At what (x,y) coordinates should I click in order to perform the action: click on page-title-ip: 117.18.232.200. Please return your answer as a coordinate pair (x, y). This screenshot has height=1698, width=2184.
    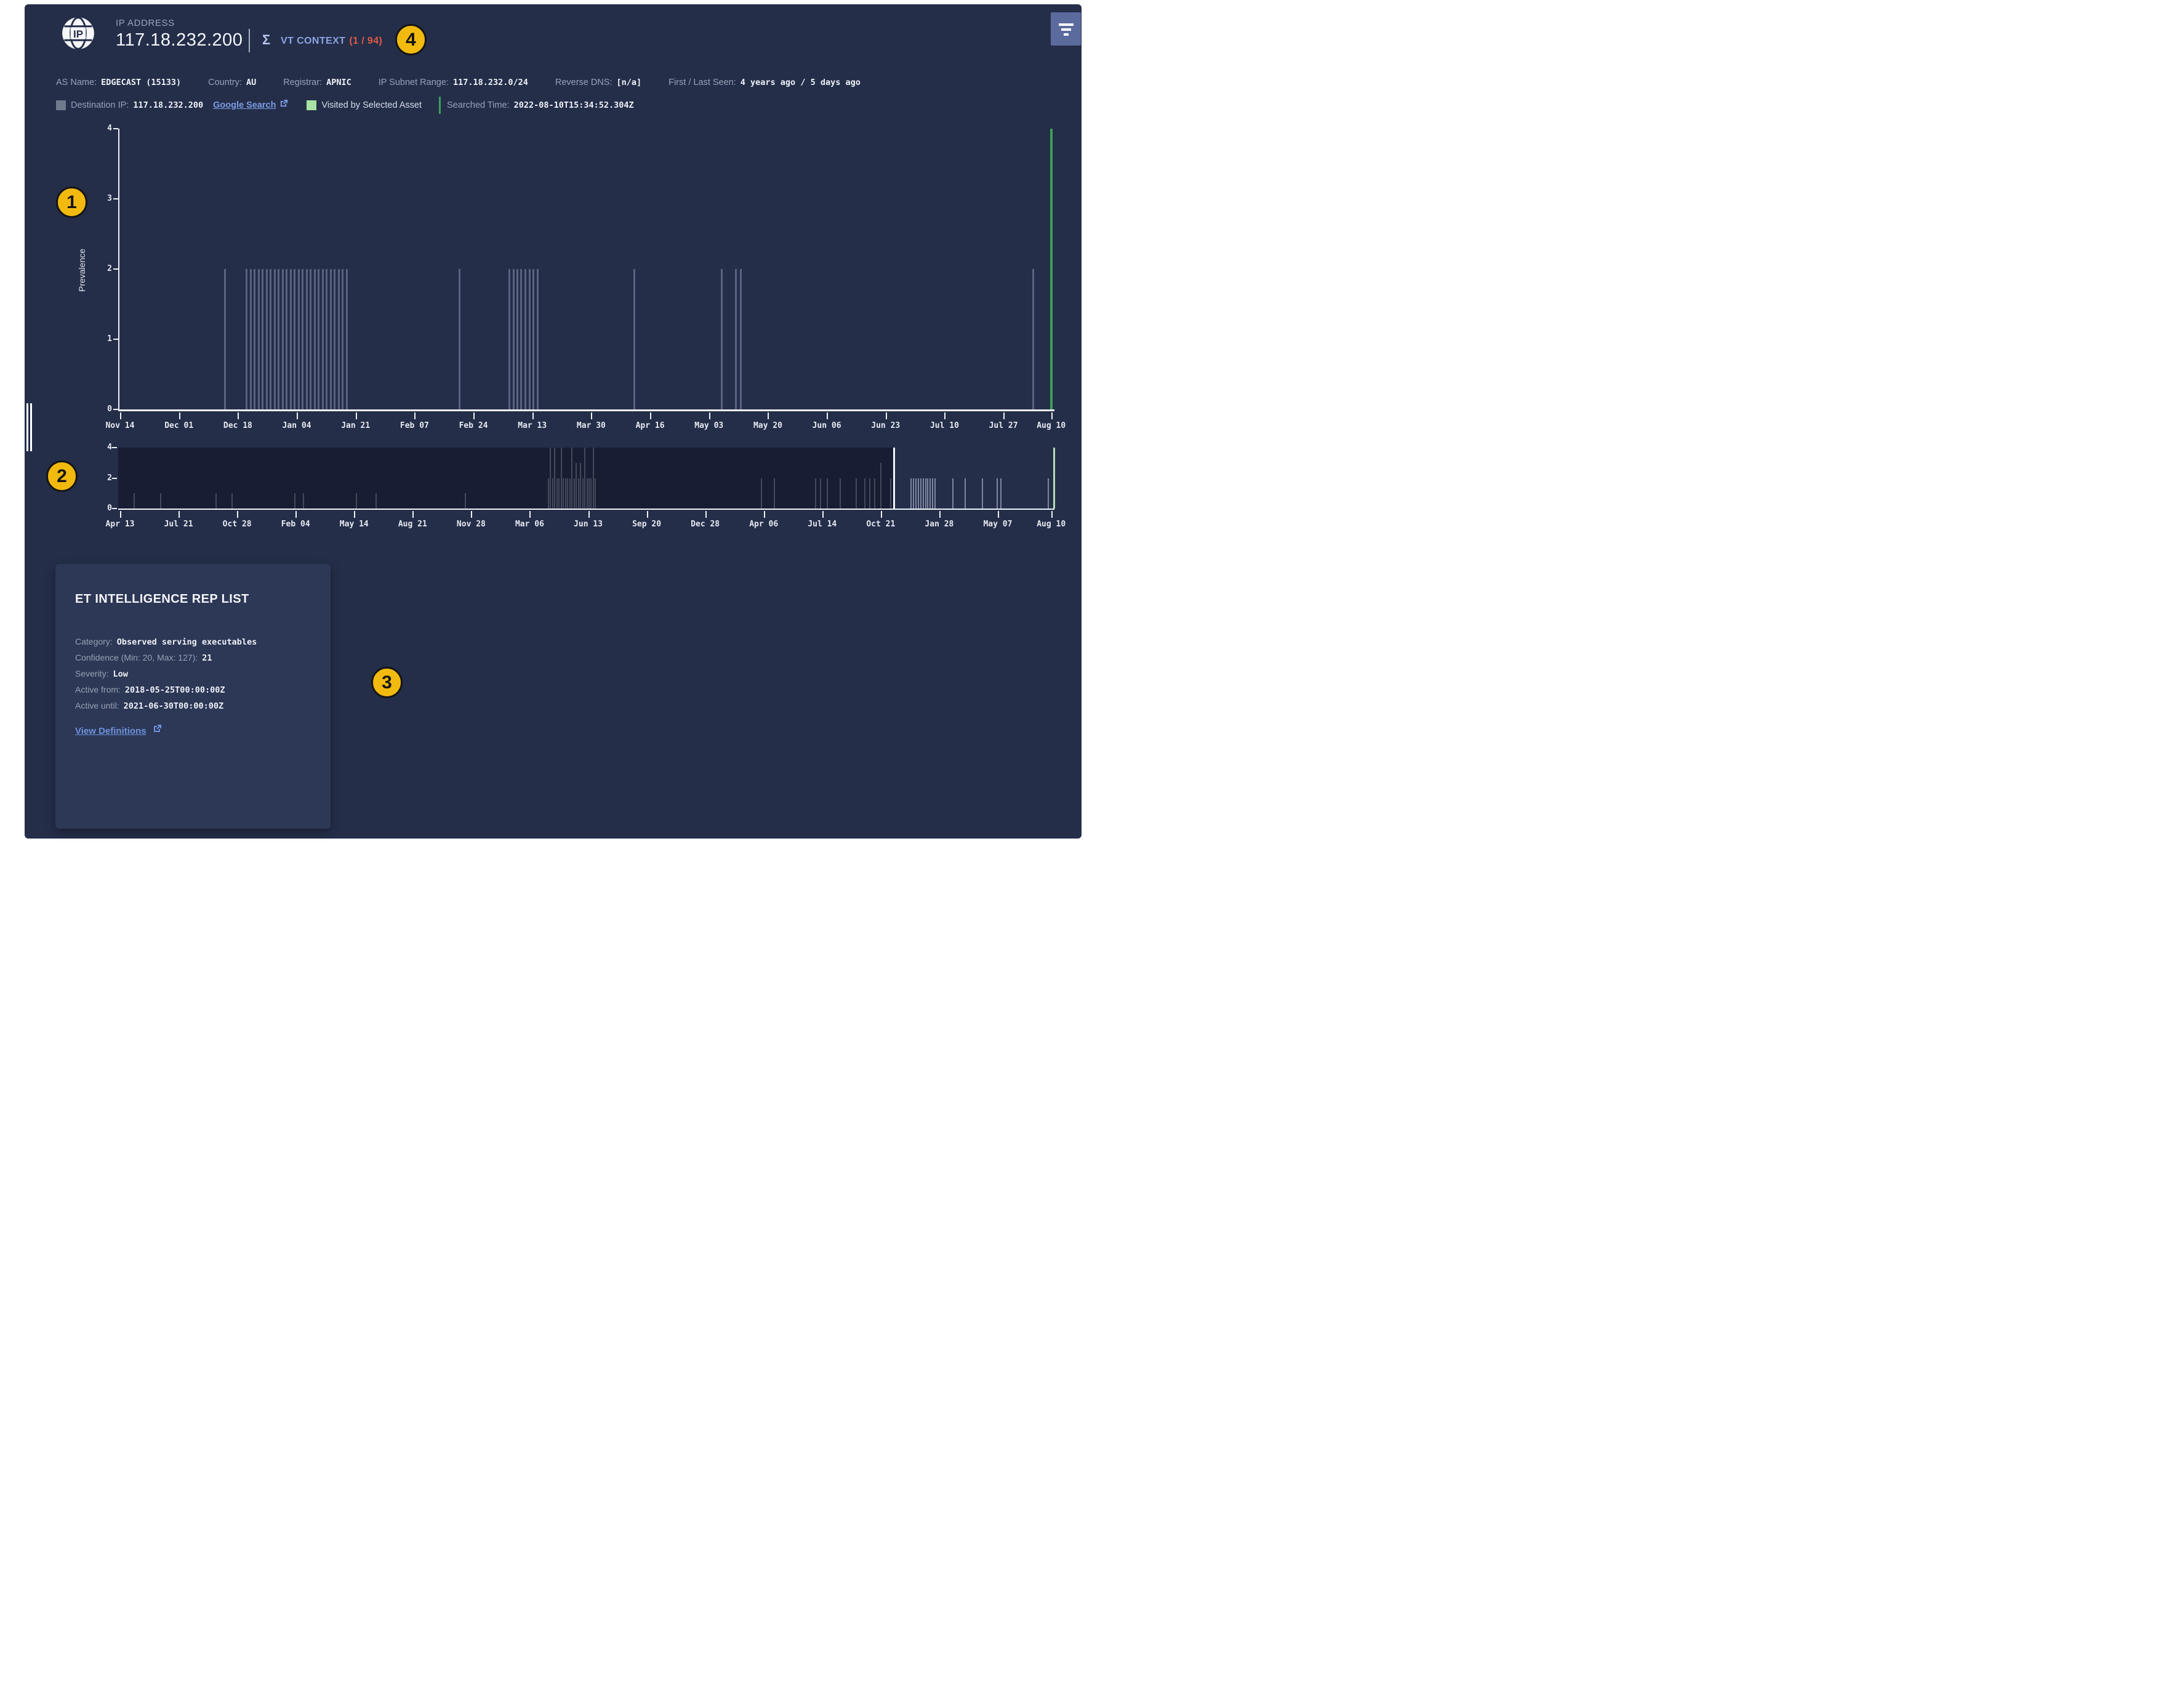
    Looking at the image, I should click on (180, 40).